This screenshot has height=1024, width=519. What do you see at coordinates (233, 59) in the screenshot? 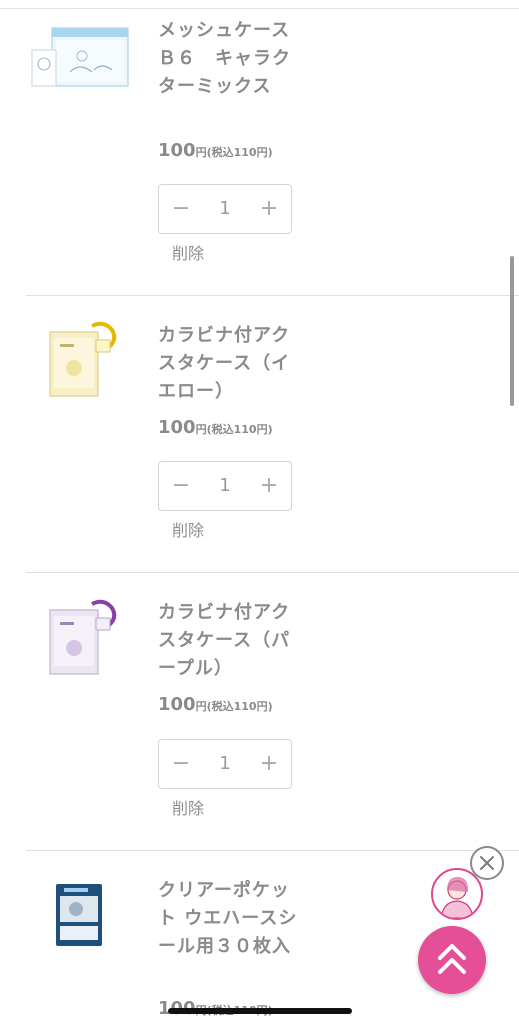
I see `item-name: メッシュケース Ｂ６ キャラクターミックス` at bounding box center [233, 59].